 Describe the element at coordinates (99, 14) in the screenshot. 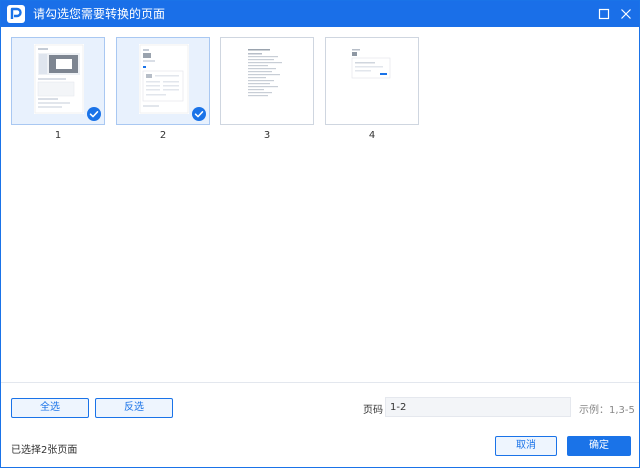

I see `dialog-title: 请勾选您需要转换的页面` at that location.